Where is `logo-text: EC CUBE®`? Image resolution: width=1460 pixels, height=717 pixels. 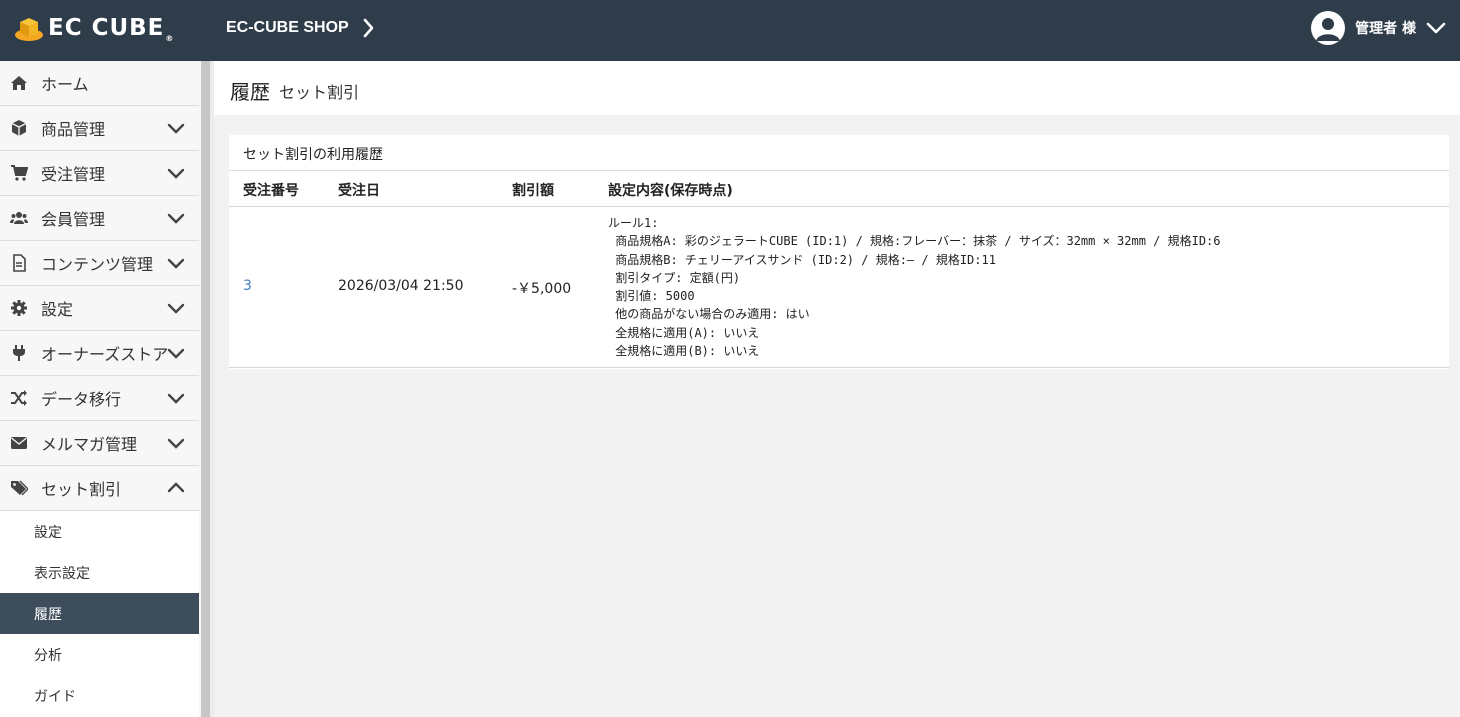 logo-text: EC CUBE® is located at coordinates (111, 29).